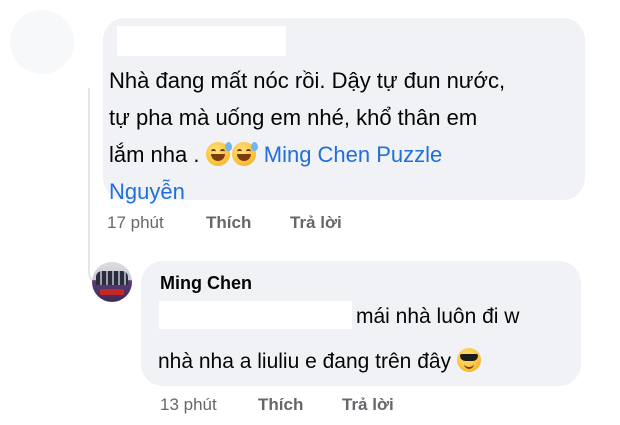  I want to click on sunglasses-emoji-icon, so click(468, 360).